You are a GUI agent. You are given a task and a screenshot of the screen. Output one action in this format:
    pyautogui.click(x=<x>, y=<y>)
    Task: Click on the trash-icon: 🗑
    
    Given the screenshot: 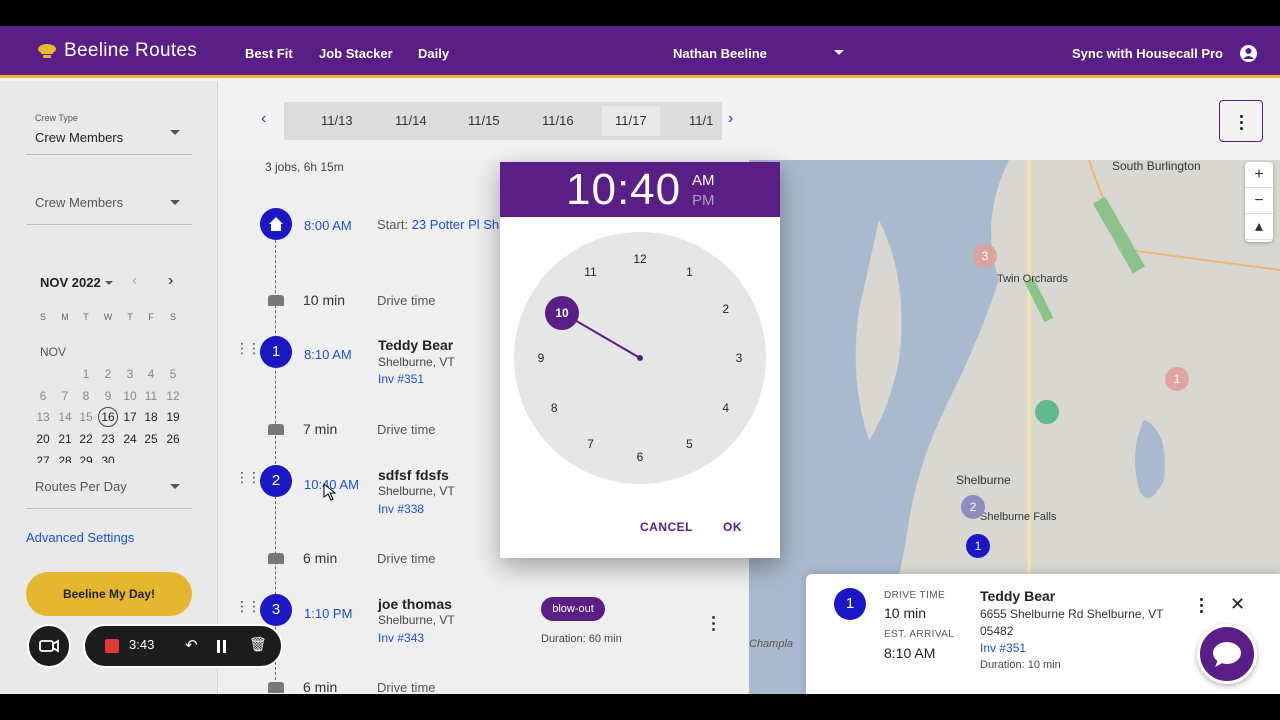 What is the action you would take?
    pyautogui.click(x=258, y=644)
    